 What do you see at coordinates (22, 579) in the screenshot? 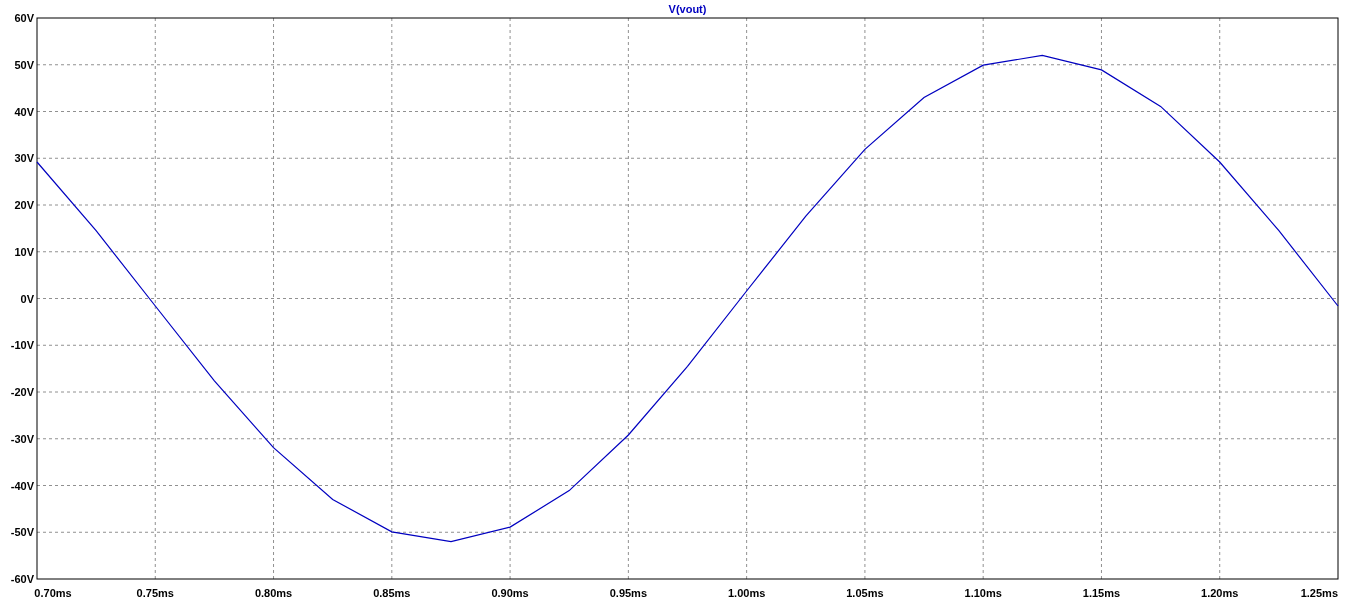
I see `y-tick-label: -60V` at bounding box center [22, 579].